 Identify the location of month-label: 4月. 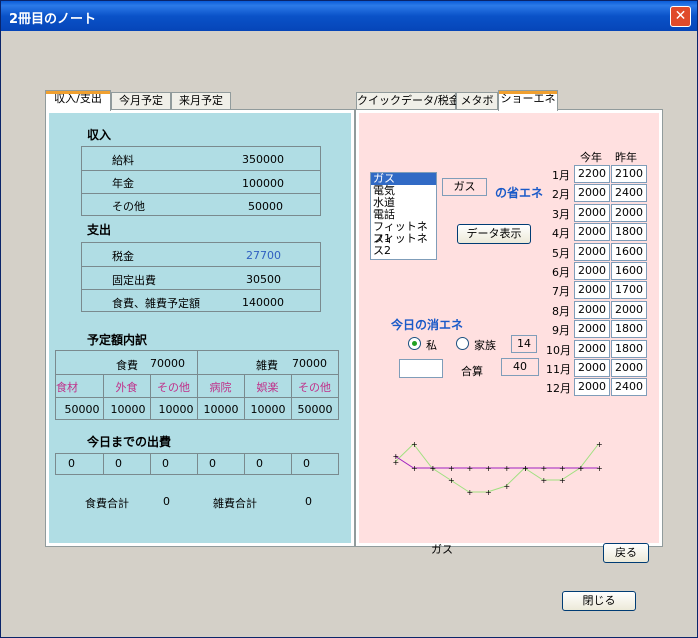
(561, 234).